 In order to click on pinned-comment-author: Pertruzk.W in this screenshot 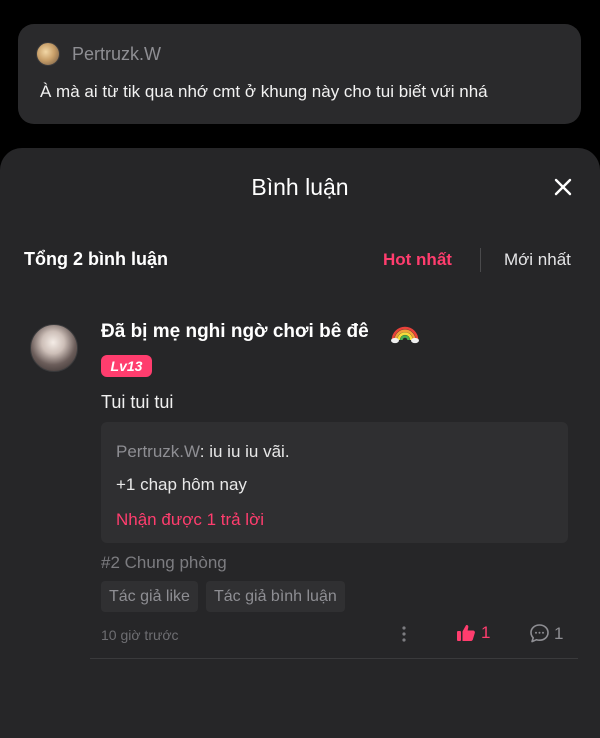, I will do `click(116, 54)`.